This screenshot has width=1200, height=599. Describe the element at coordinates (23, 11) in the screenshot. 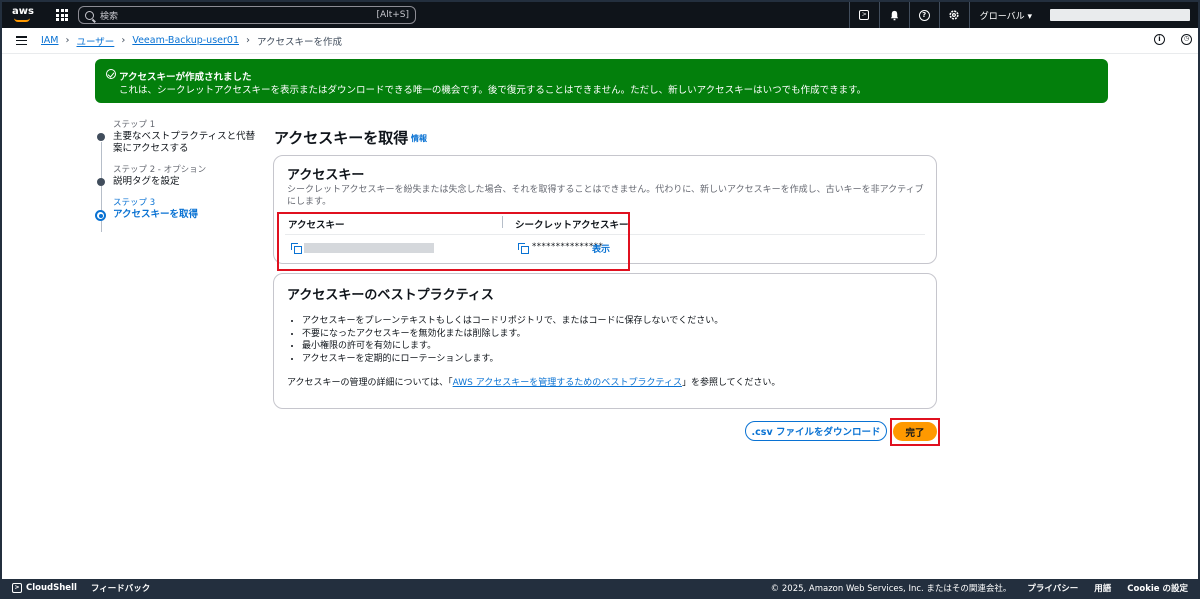

I see `aws-logo-text: aws` at that location.